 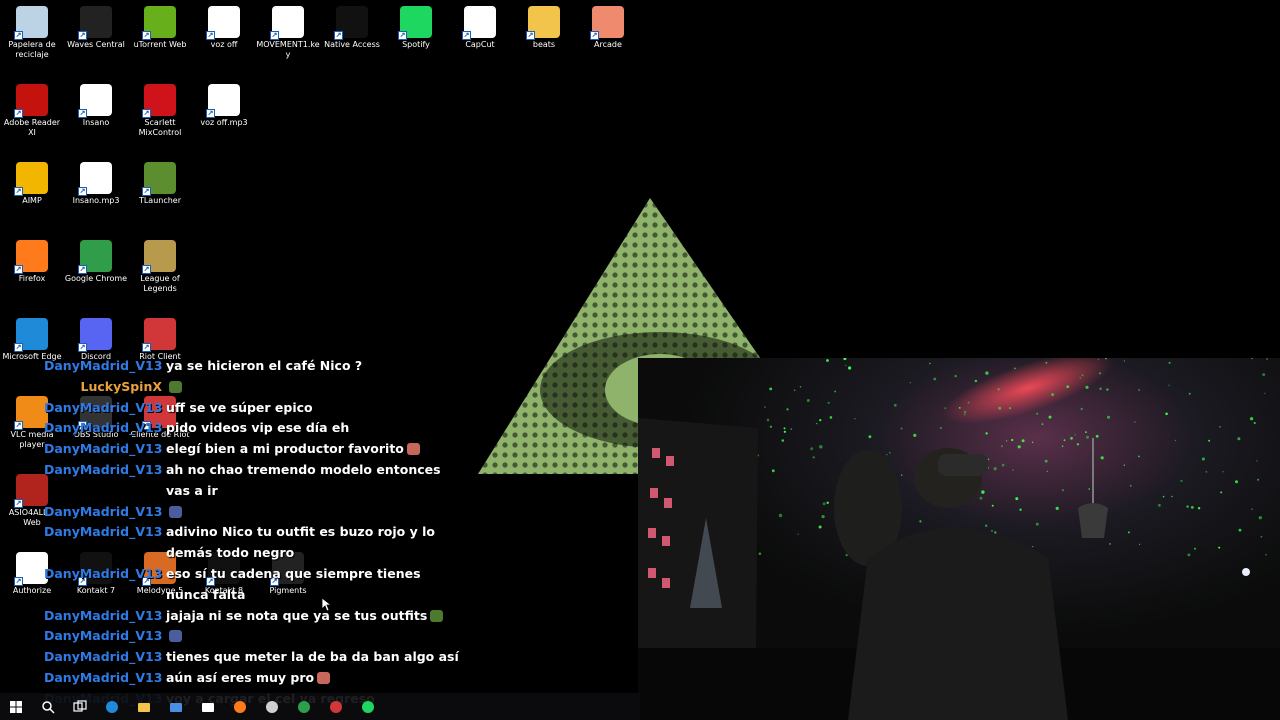 I want to click on desktop-icon-voz-off-mp3: ↗ voz off.mp3, so click(x=224, y=104).